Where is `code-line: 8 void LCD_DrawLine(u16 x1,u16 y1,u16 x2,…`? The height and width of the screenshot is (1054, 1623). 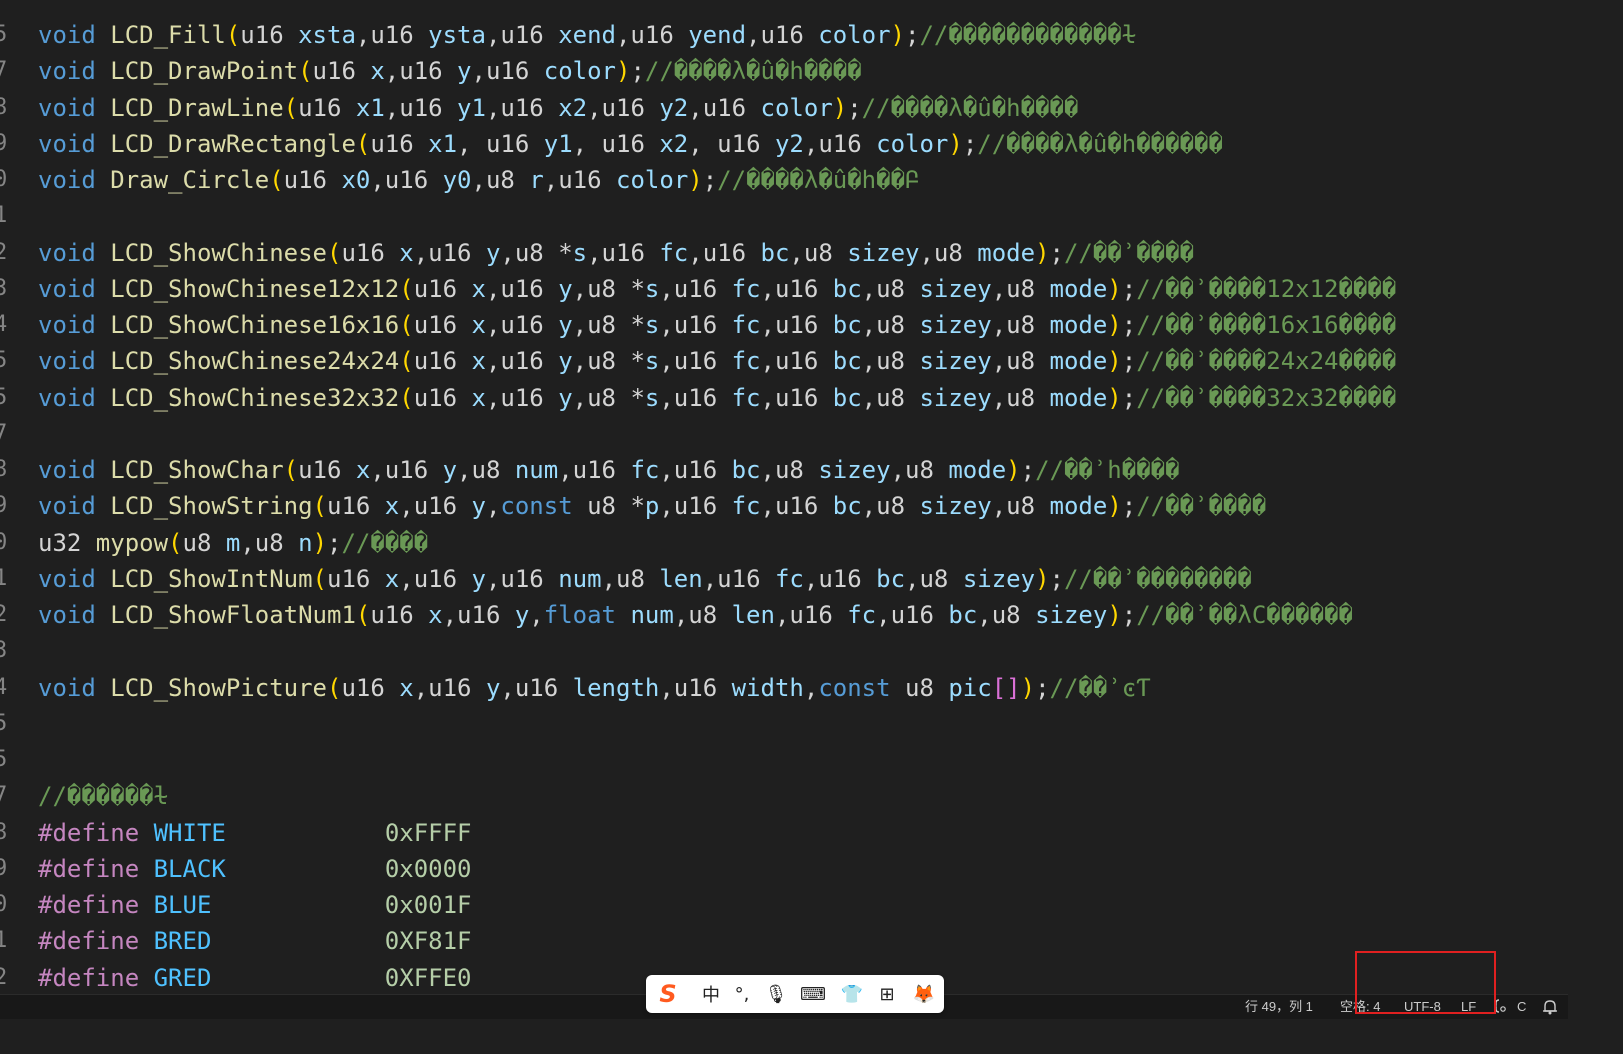 code-line: 8 void LCD_DrawLine(u16 x1,u16 y1,u16 x2,… is located at coordinates (784, 108).